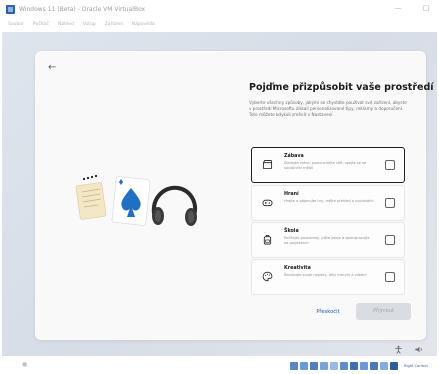 The width and height of the screenshot is (439, 374). What do you see at coordinates (364, 366) in the screenshot?
I see `recording-icon` at bounding box center [364, 366].